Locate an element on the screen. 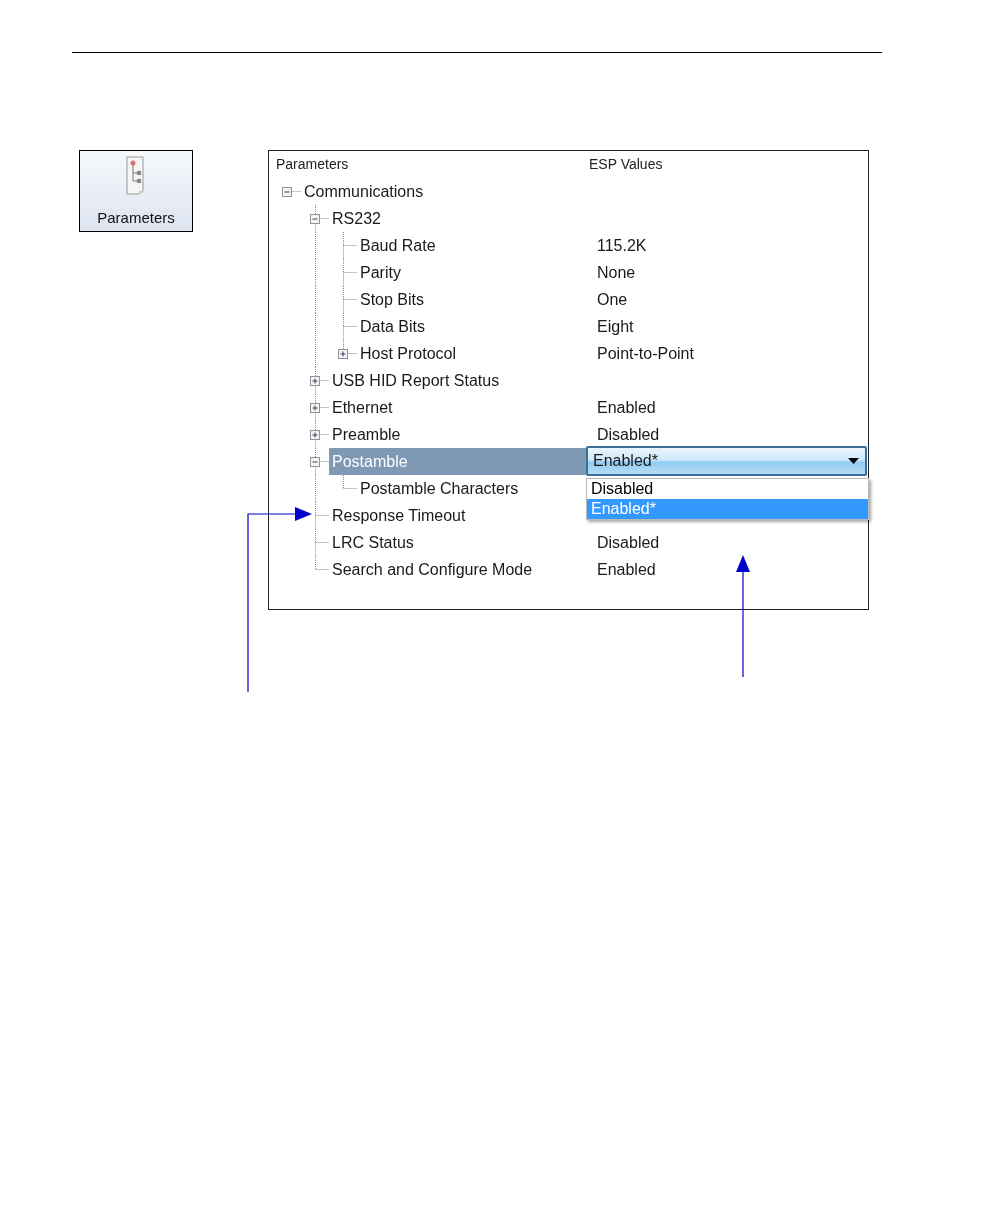 This screenshot has width=1008, height=1224. tree-item: Data Bits is located at coordinates (471, 326).